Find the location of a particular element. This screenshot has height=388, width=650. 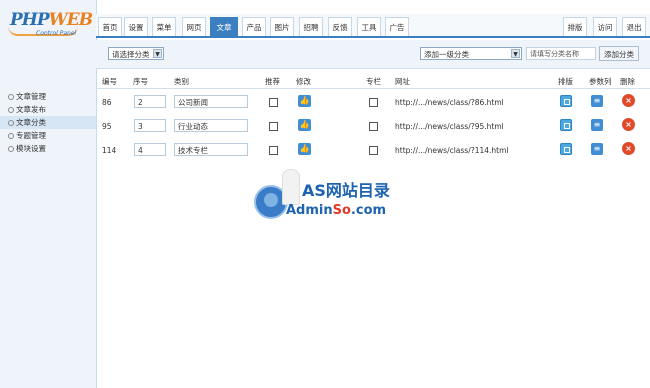

adminso-watermark: AS网站目录 AdminSo.com is located at coordinates (340, 195).